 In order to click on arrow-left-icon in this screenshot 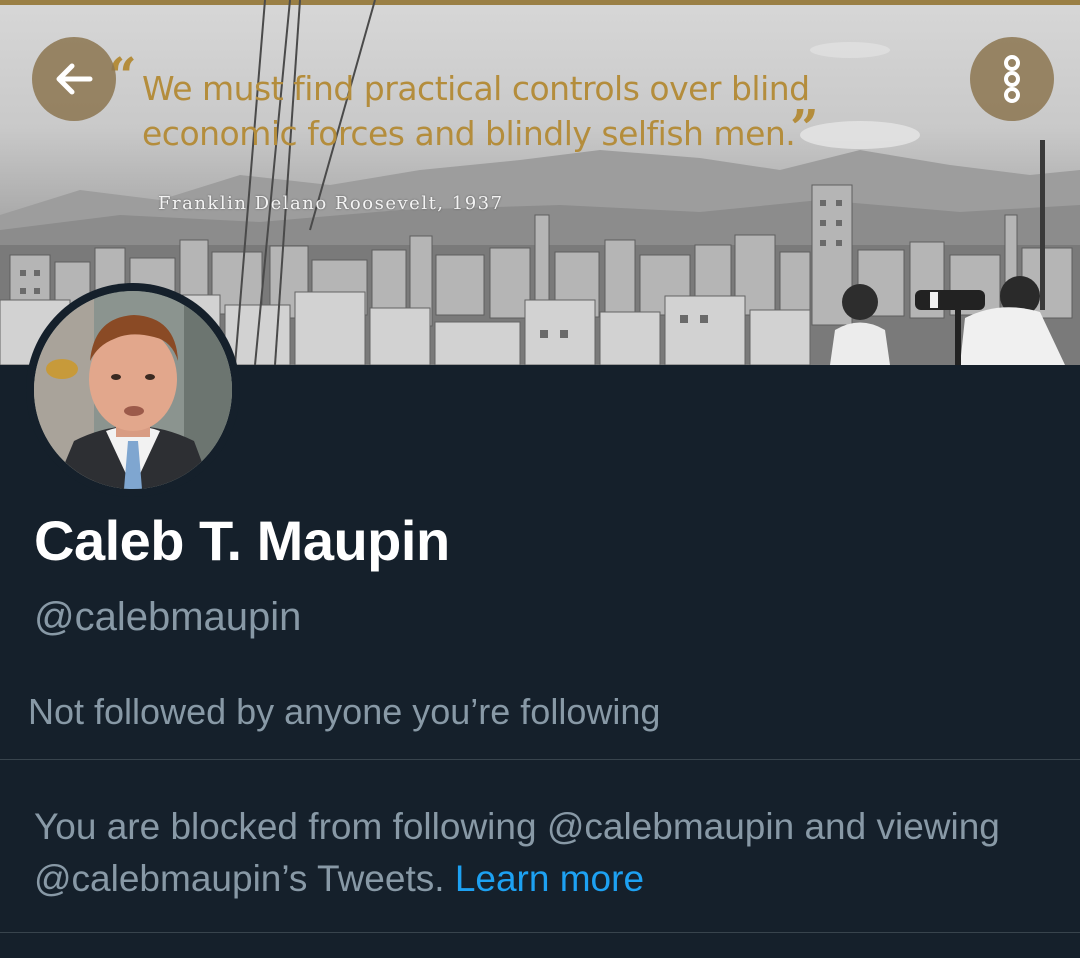, I will do `click(74, 79)`.